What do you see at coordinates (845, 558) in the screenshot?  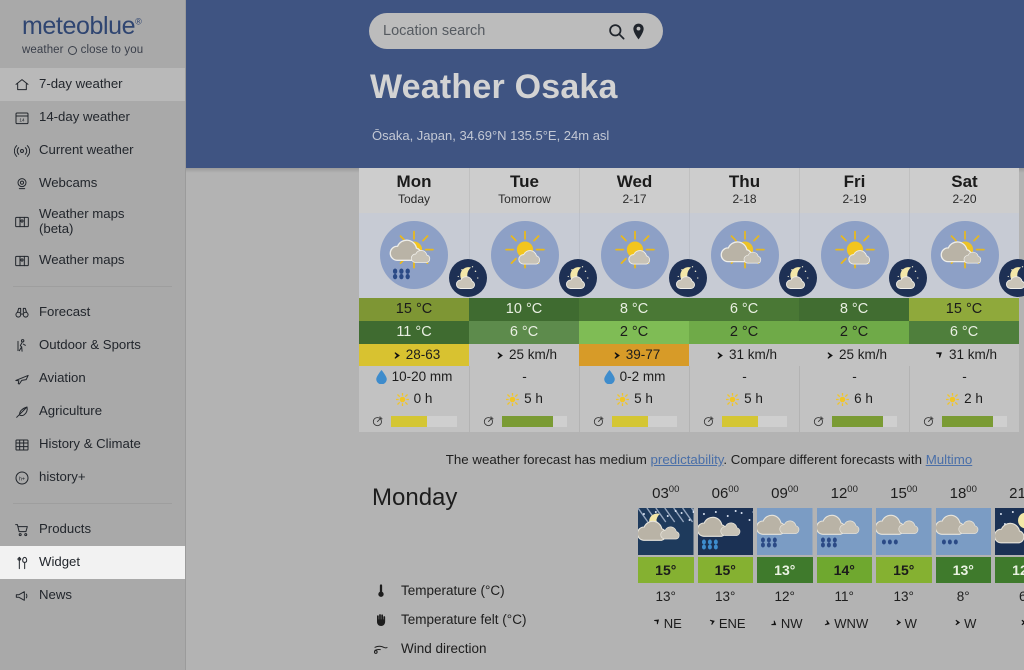 I see `hour-column: 1200 14° 11° WNW` at bounding box center [845, 558].